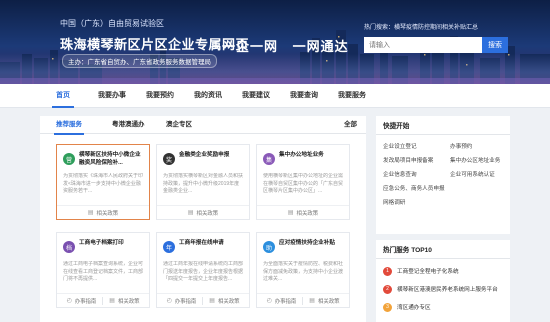  I want to click on hot-service-item: 1 工商登记全程电子化系统, so click(421, 271).